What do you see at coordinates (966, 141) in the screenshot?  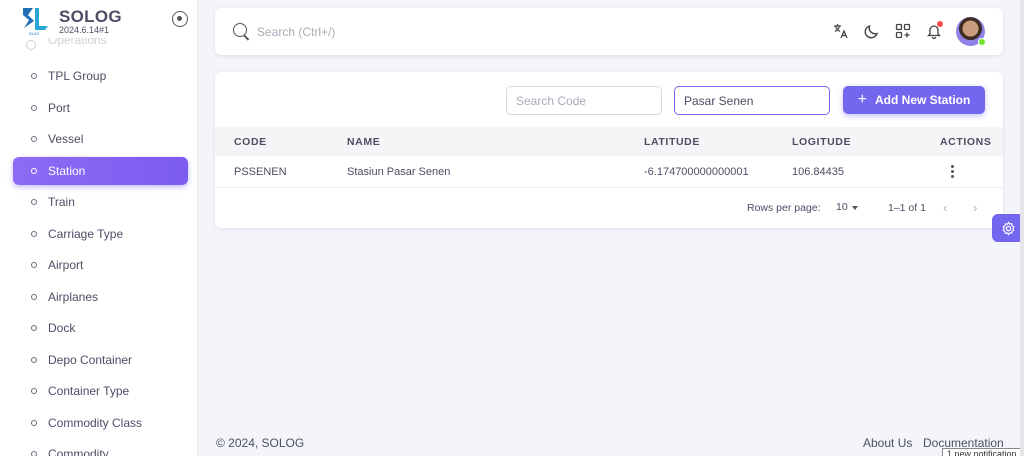 I see `column-header-actions: ACTIONS` at bounding box center [966, 141].